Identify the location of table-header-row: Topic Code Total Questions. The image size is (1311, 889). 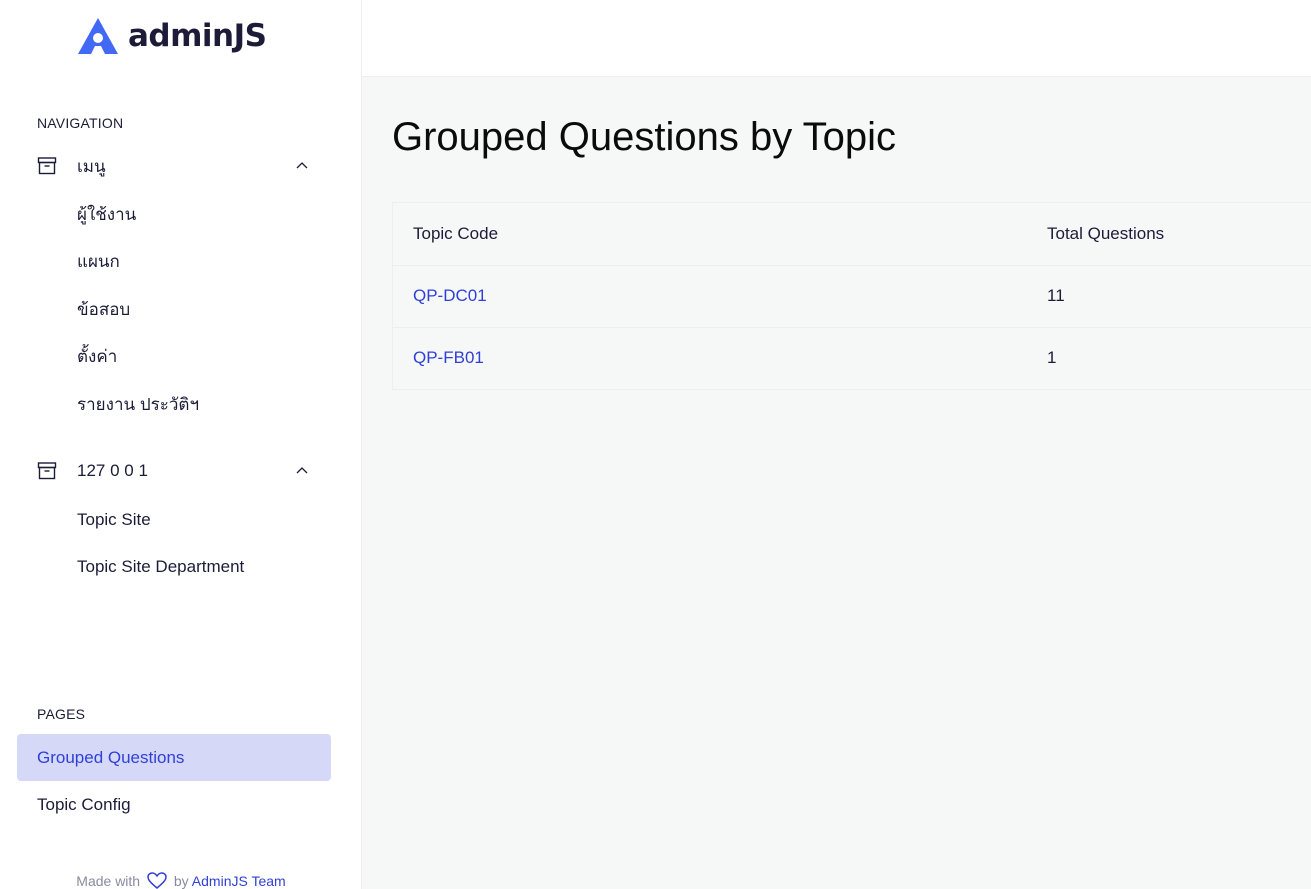
(852, 234).